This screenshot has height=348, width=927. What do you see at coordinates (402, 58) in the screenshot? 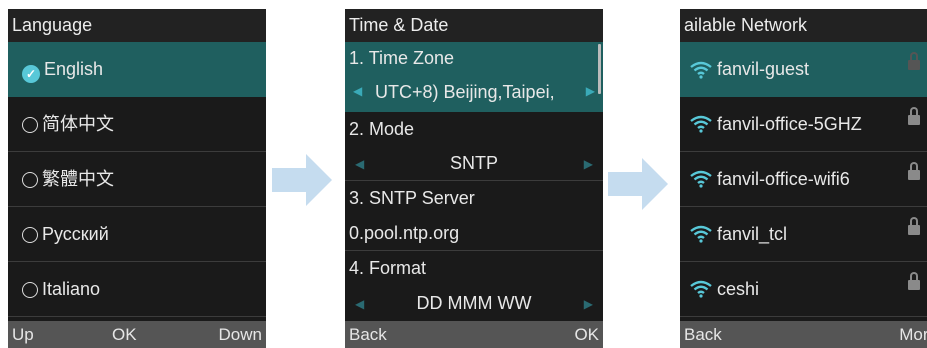
I see `time-zone-label: 1. Time Zone` at bounding box center [402, 58].